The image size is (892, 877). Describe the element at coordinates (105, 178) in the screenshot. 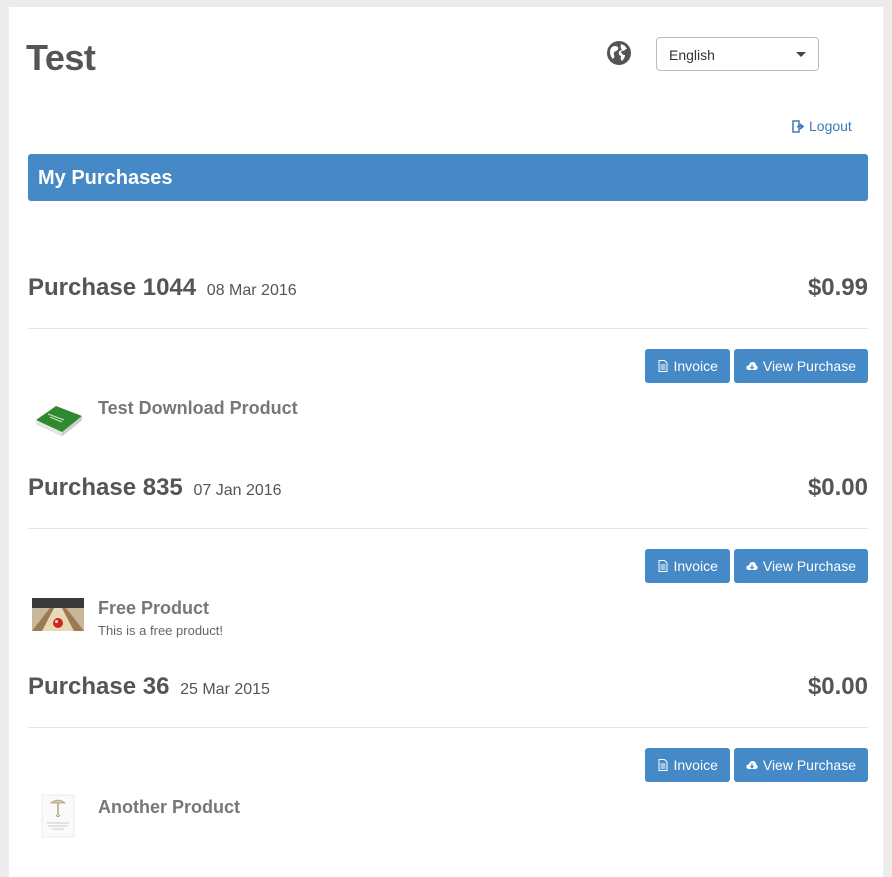

I see `banner-title: My Purchases` at that location.